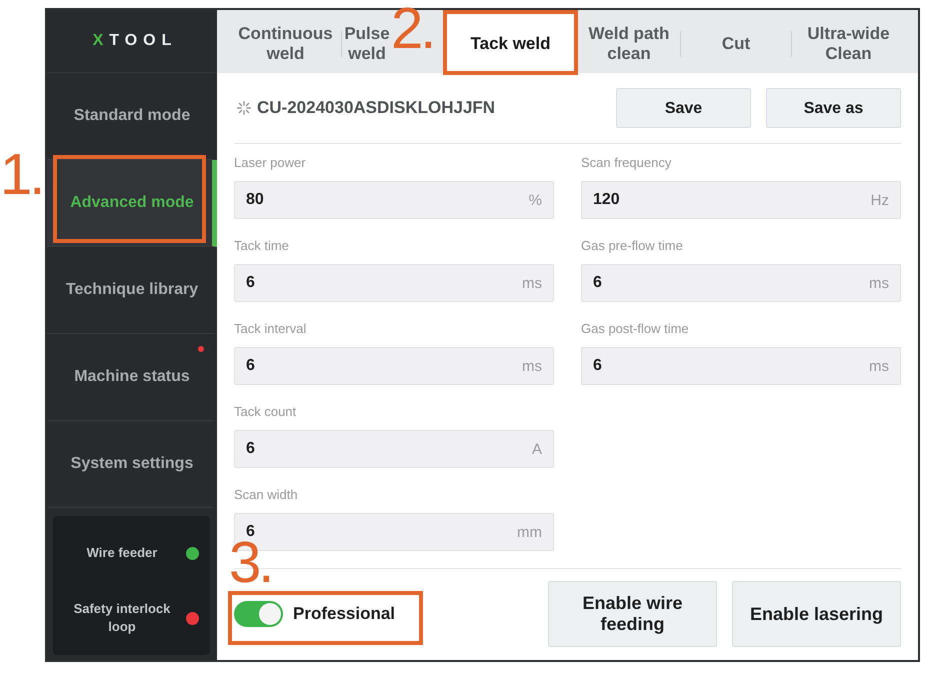  I want to click on input-field: 120 Hz, so click(741, 200).